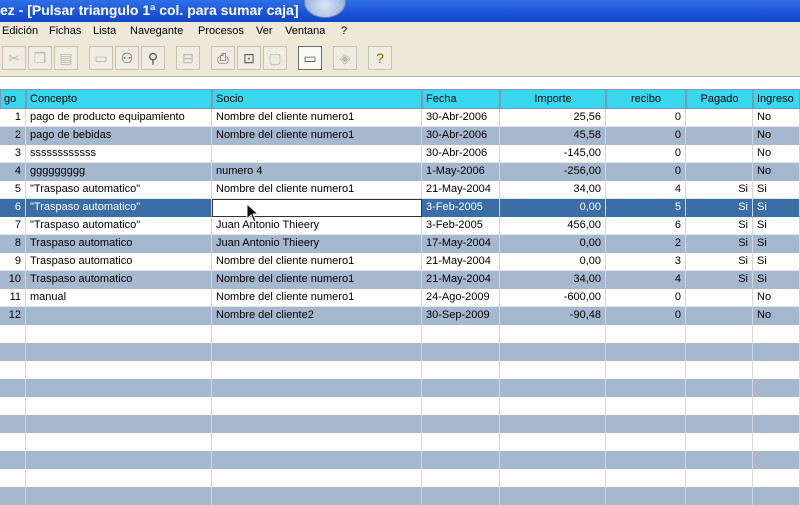  I want to click on cell-concepto: ssssssssssss, so click(119, 154).